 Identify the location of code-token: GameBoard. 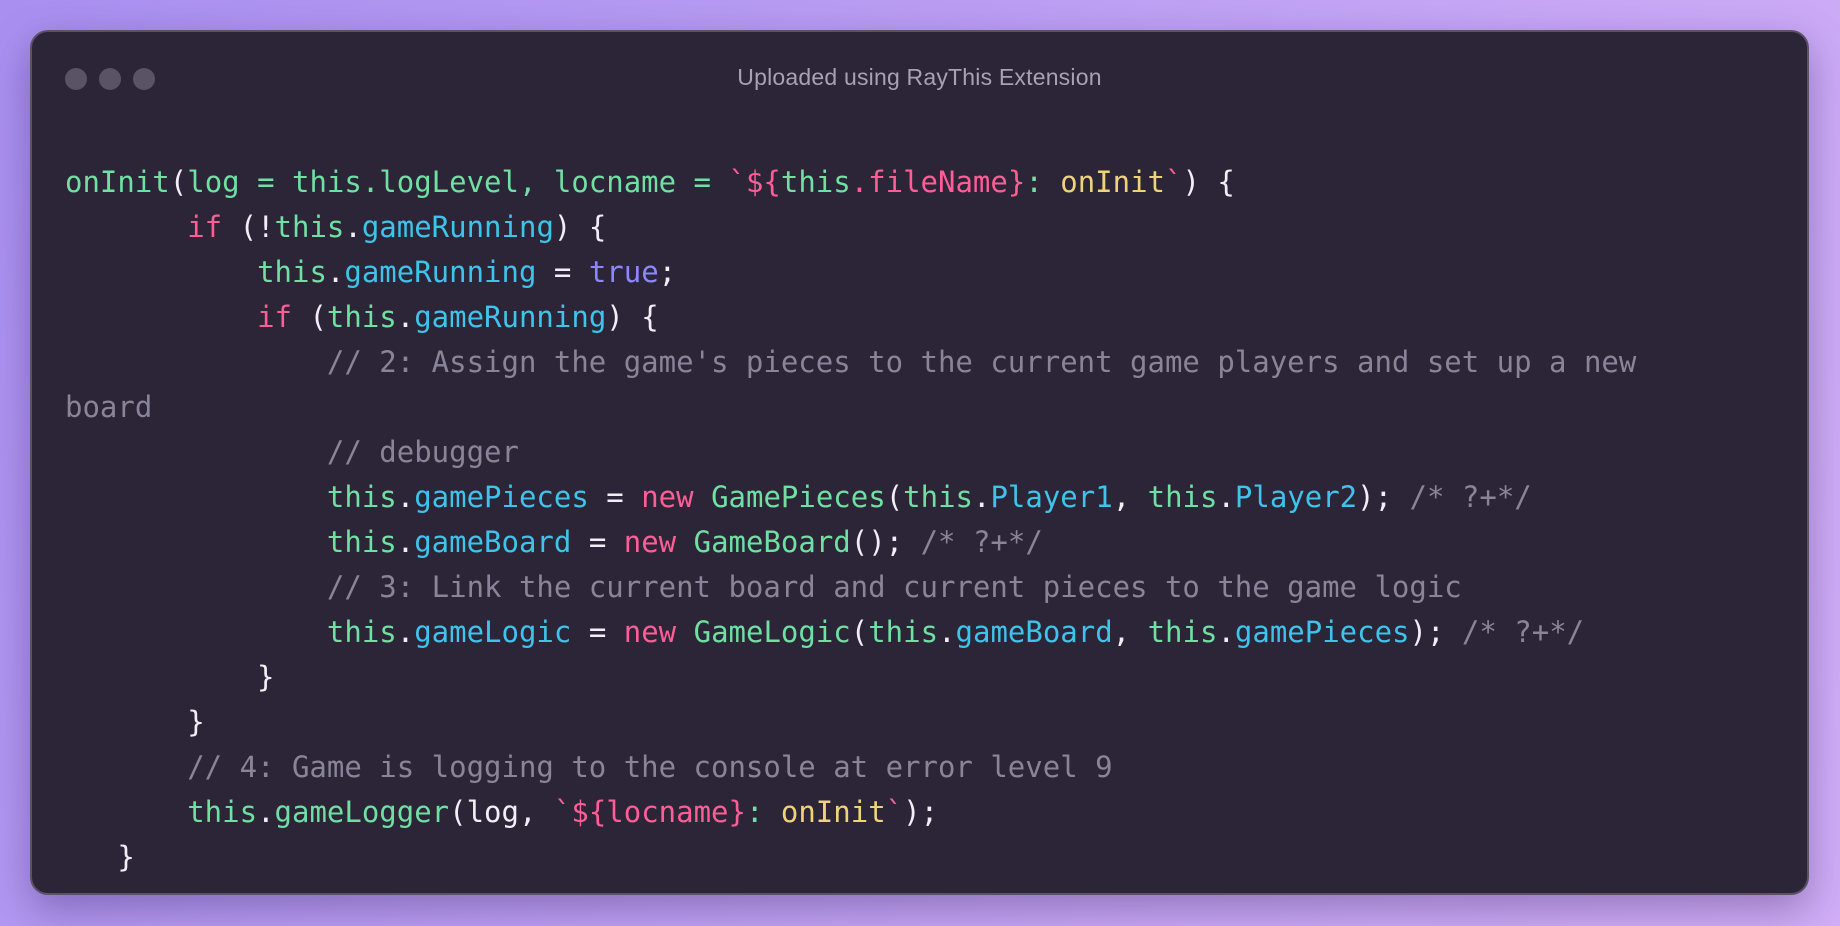
(772, 542).